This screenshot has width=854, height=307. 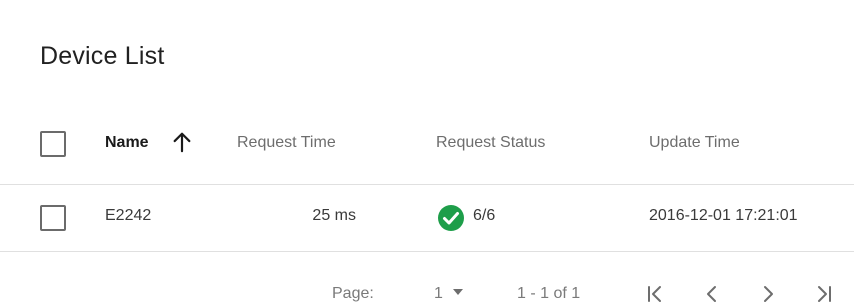 I want to click on check-circle-icon, so click(x=451, y=218).